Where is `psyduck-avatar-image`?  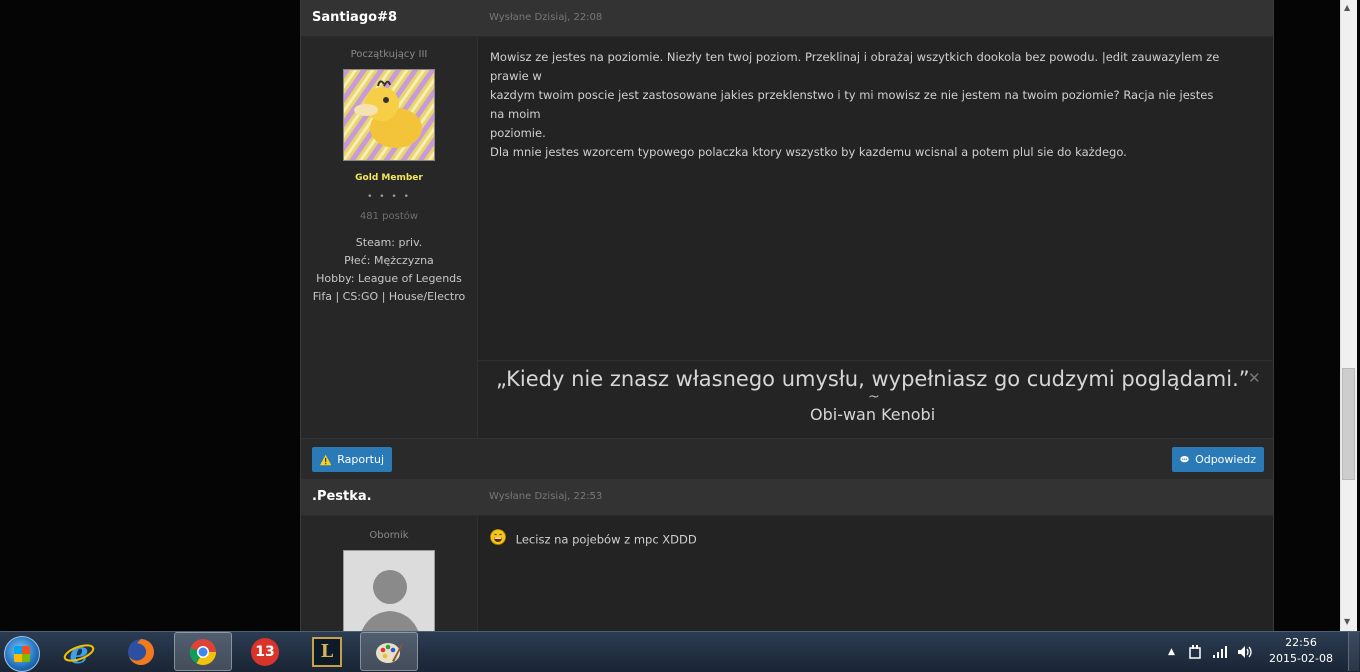
psyduck-avatar-image is located at coordinates (389, 115).